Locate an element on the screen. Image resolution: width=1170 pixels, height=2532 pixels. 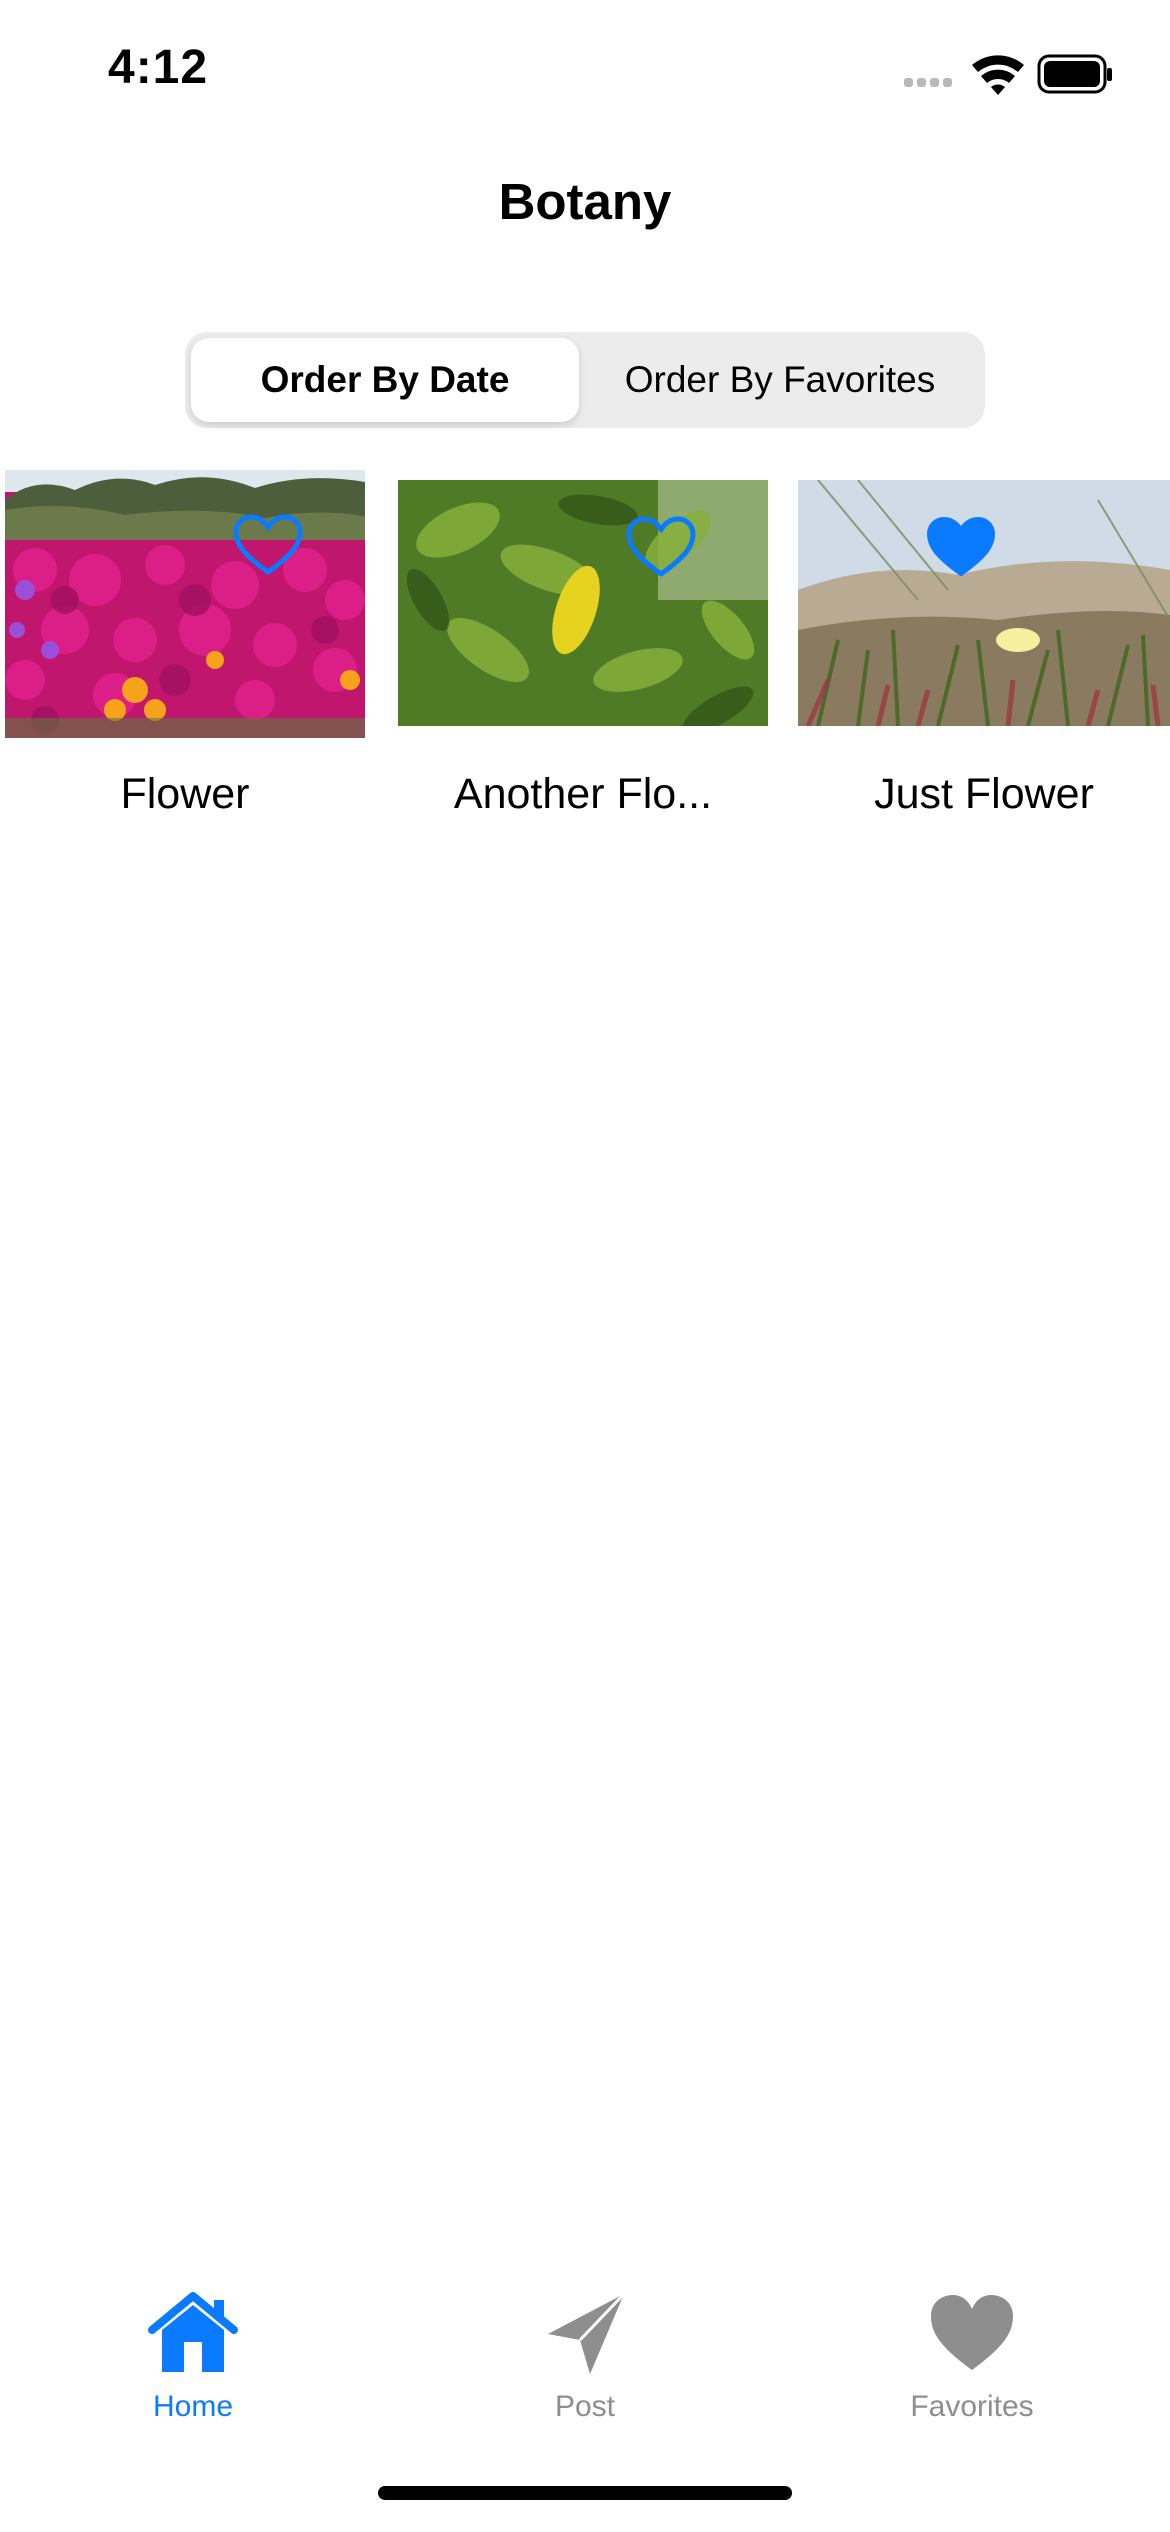
status-time: 4:12 is located at coordinates (158, 67).